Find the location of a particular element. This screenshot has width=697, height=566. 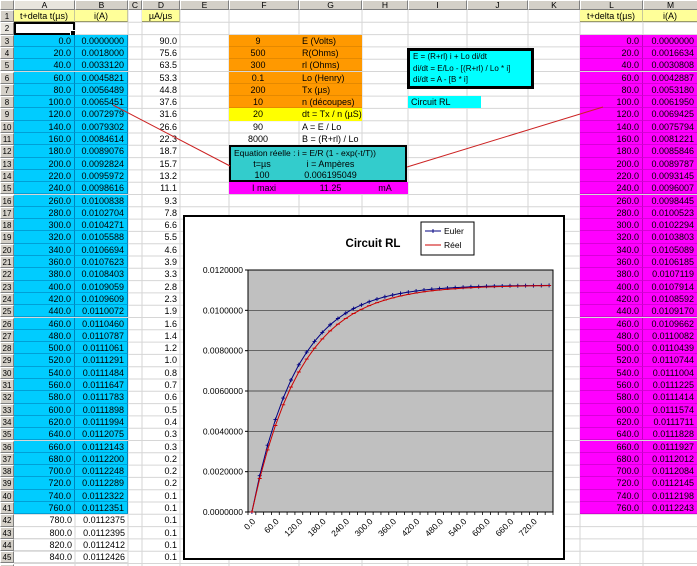

cell-B17: 0.0102704 is located at coordinates (101, 213).